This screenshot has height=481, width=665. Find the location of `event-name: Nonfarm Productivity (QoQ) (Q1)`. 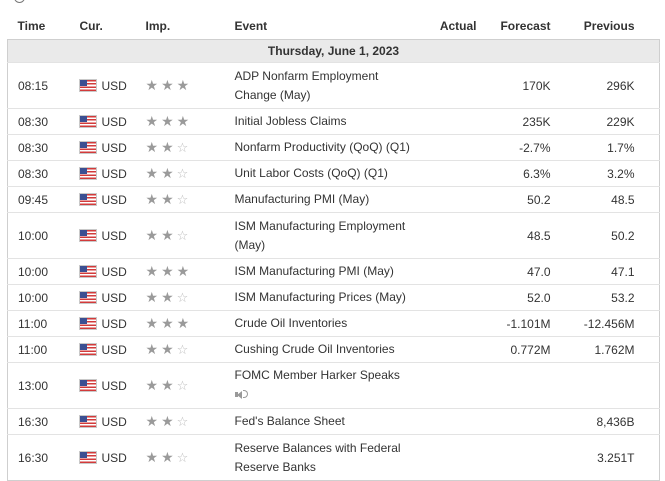

event-name: Nonfarm Productivity (QoQ) (Q1) is located at coordinates (328, 147).